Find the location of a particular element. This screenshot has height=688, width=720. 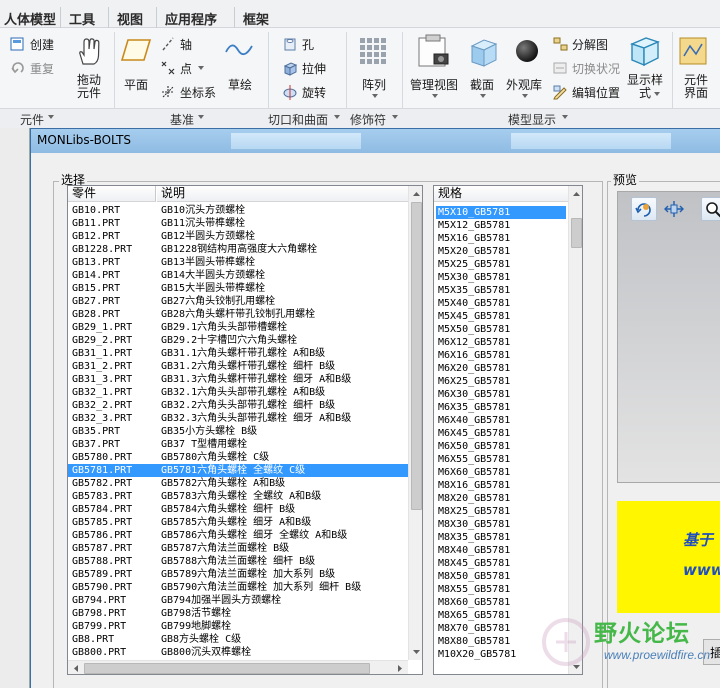

parts-list-row: GB5780.PRT GB5780六角头螺栓 C级 is located at coordinates (238, 457).